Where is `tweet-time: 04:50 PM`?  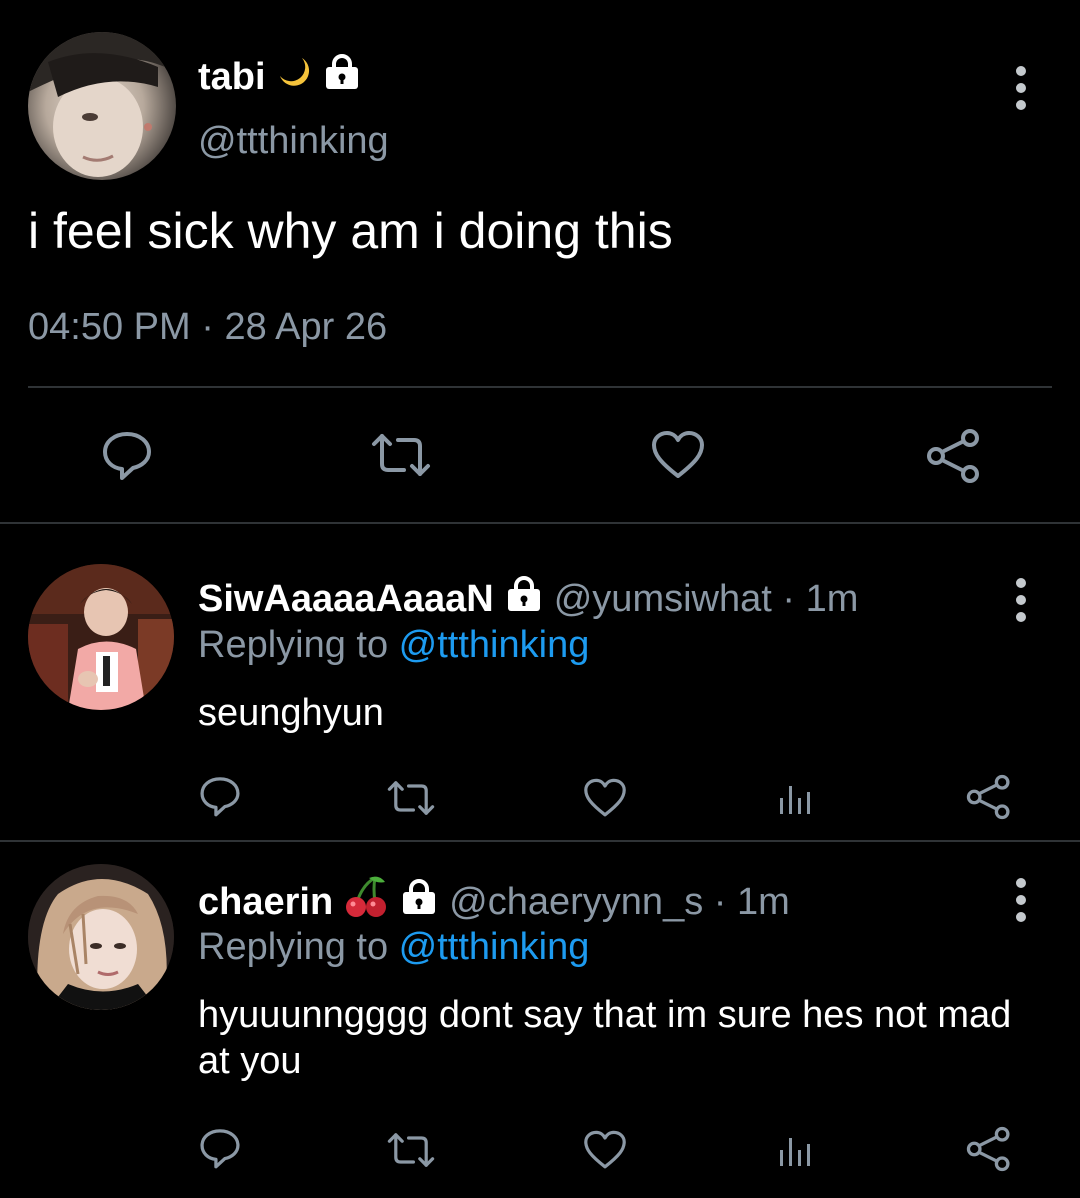
tweet-time: 04:50 PM is located at coordinates (109, 327).